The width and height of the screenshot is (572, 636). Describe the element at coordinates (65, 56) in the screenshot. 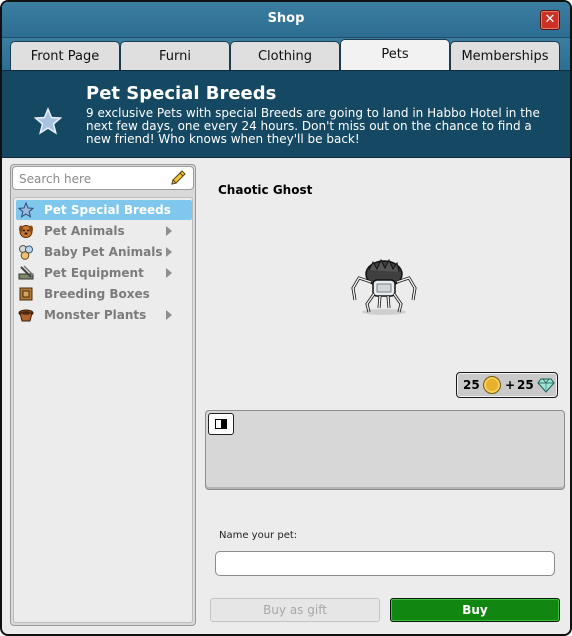

I see `tab-front-page: Front Page` at that location.